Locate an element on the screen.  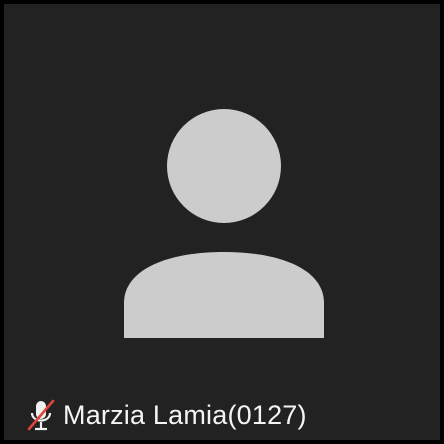
avatar-body is located at coordinates (224, 295).